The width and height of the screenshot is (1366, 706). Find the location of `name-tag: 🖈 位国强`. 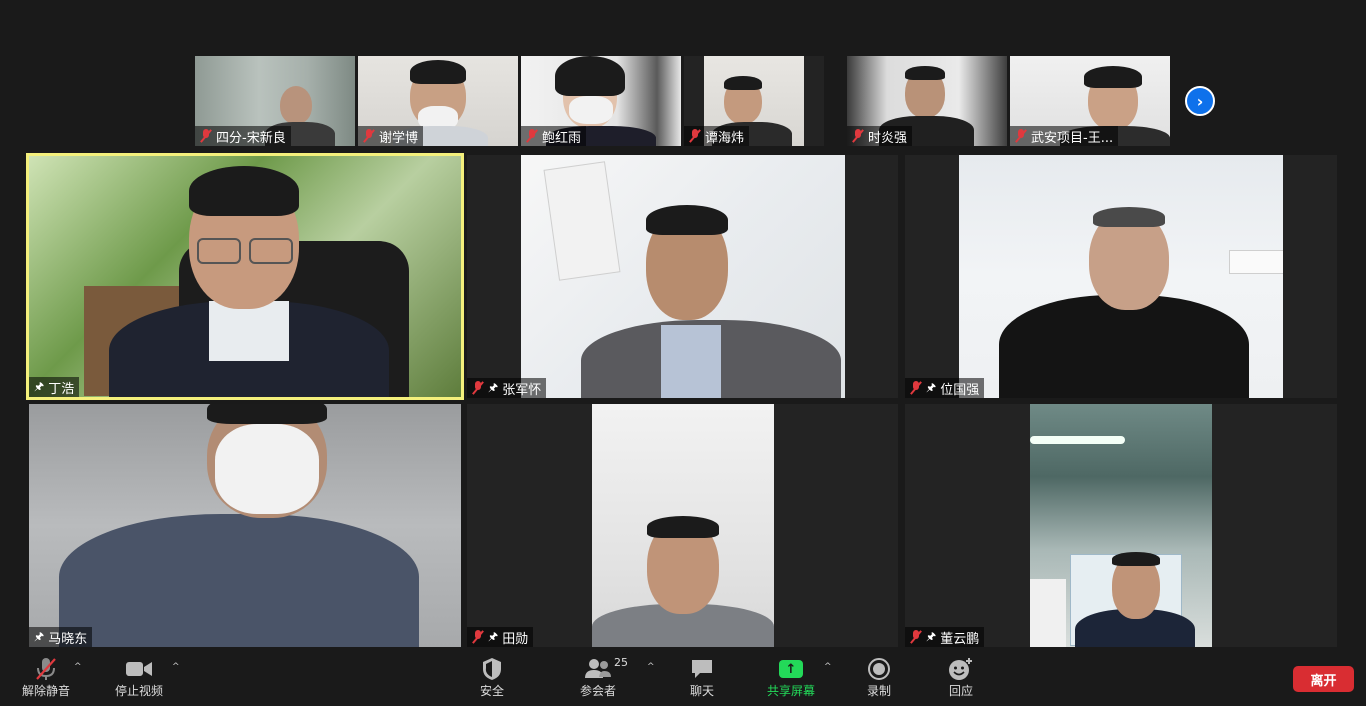

name-tag: 🖈 位国强 is located at coordinates (945, 388).